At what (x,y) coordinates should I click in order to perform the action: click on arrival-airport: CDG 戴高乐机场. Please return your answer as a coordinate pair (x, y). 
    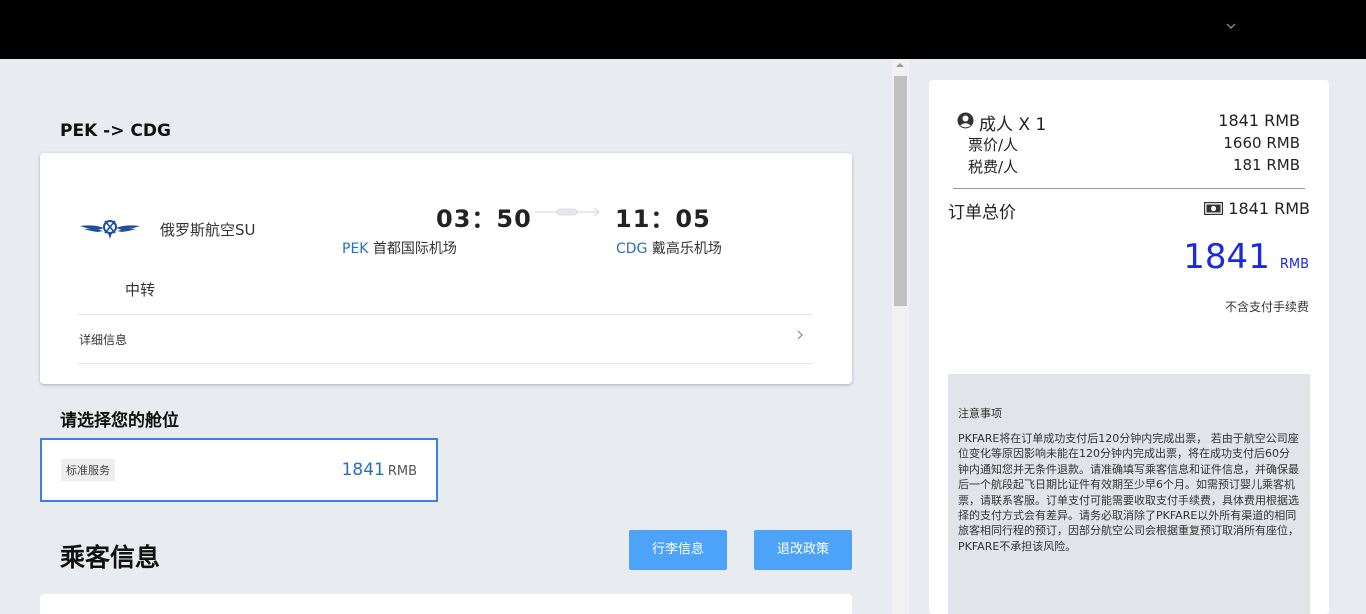
    Looking at the image, I should click on (669, 248).